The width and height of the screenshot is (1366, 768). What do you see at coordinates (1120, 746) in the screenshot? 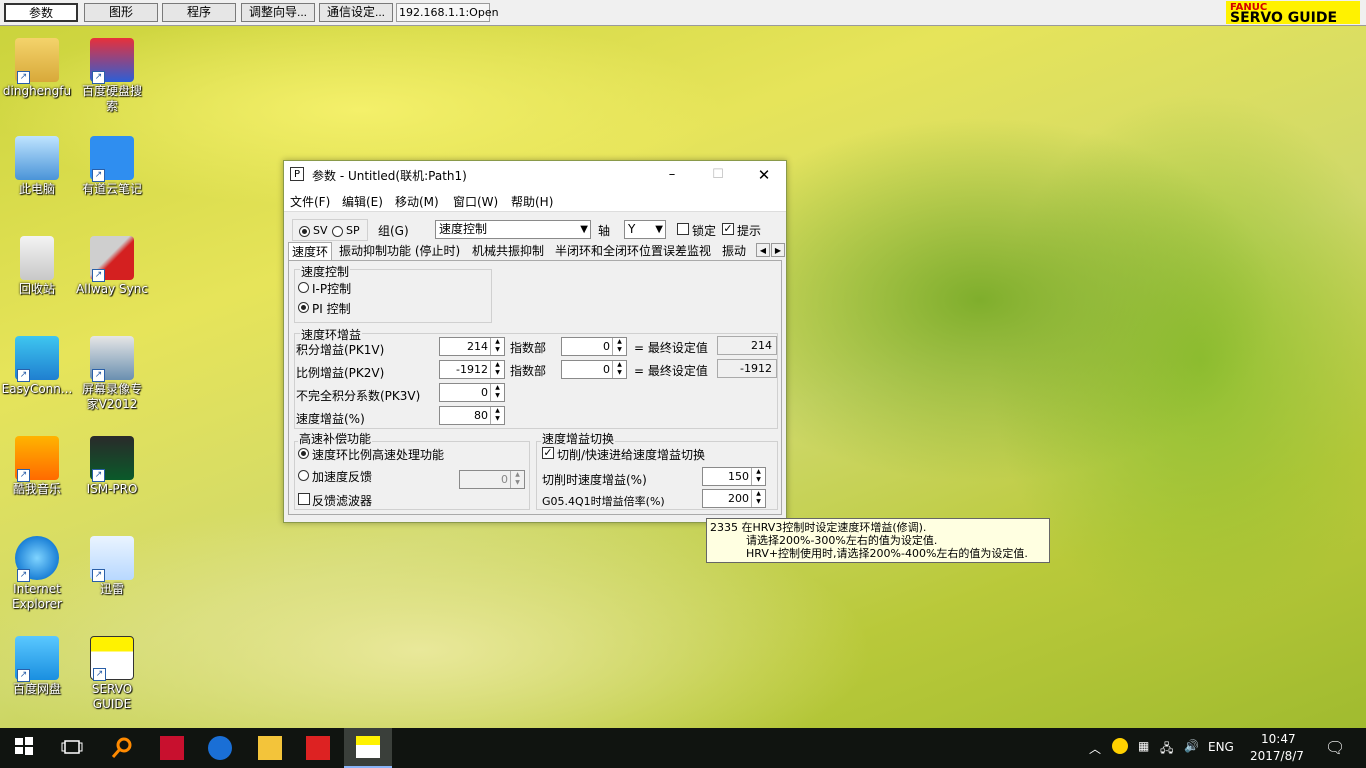
I see `tray-app-icon` at bounding box center [1120, 746].